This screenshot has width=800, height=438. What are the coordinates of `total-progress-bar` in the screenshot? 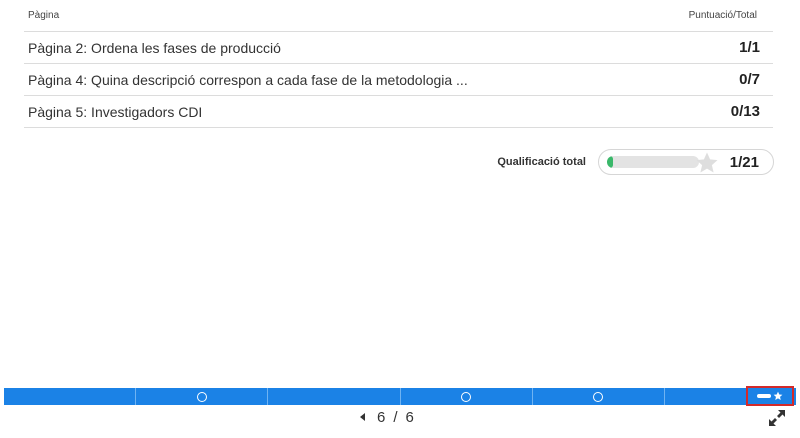 It's located at (653, 162).